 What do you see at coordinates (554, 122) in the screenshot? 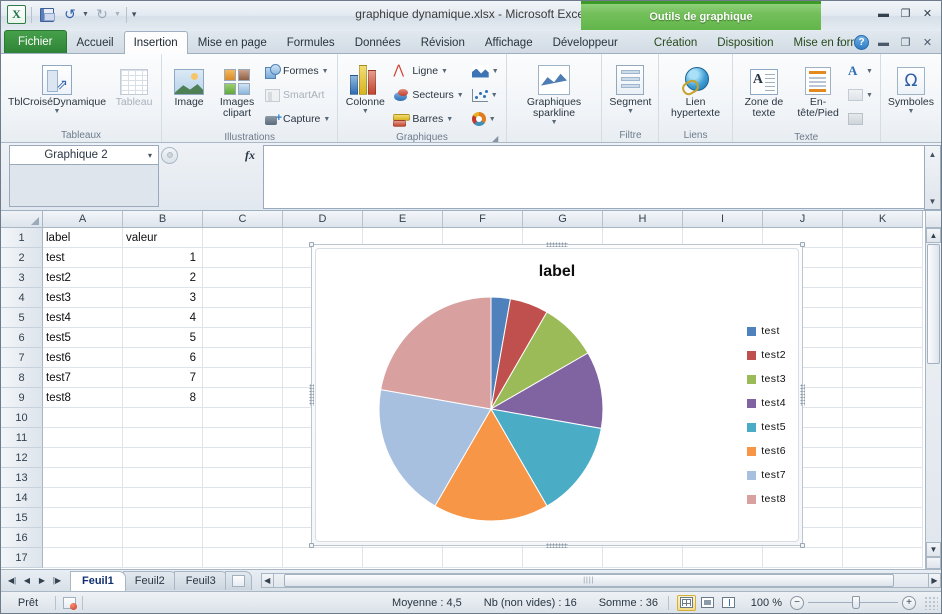
I see `sparkline-dropdown-icon: ▼` at bounding box center [554, 122].